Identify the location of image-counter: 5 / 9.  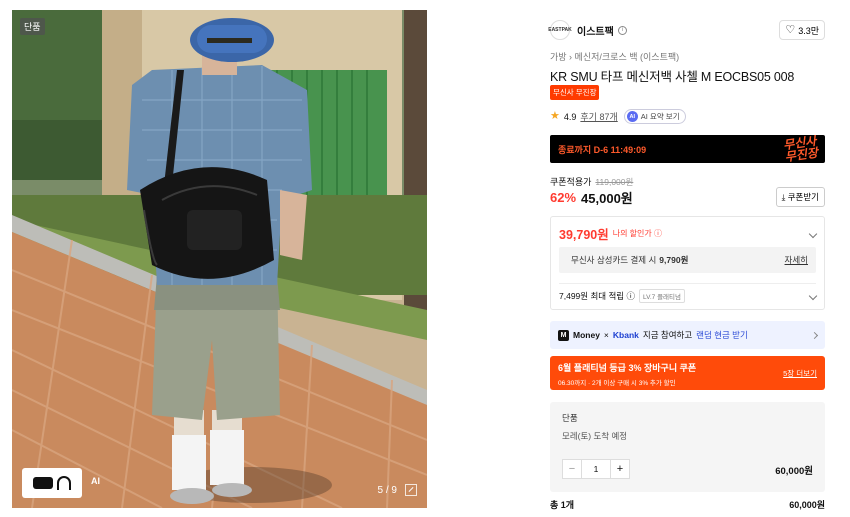
(387, 490).